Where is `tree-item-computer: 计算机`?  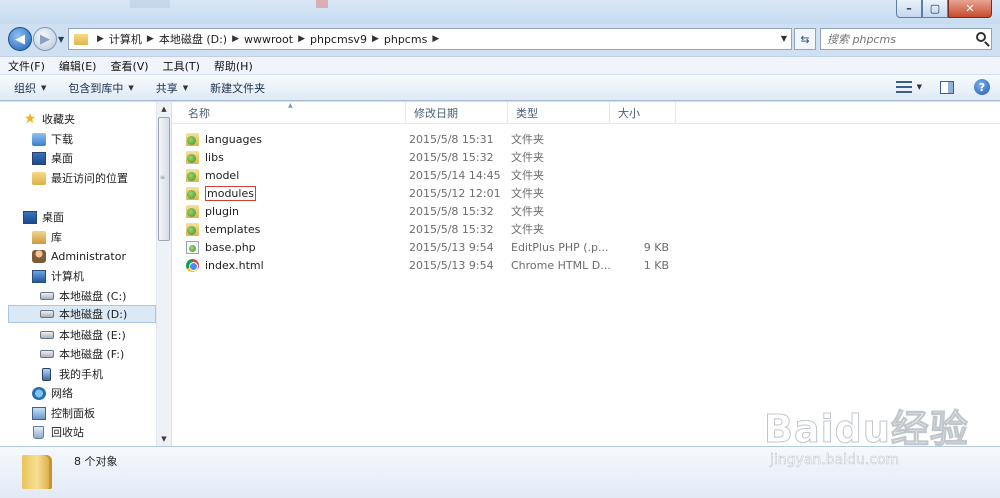 tree-item-computer: 计算机 is located at coordinates (58, 276).